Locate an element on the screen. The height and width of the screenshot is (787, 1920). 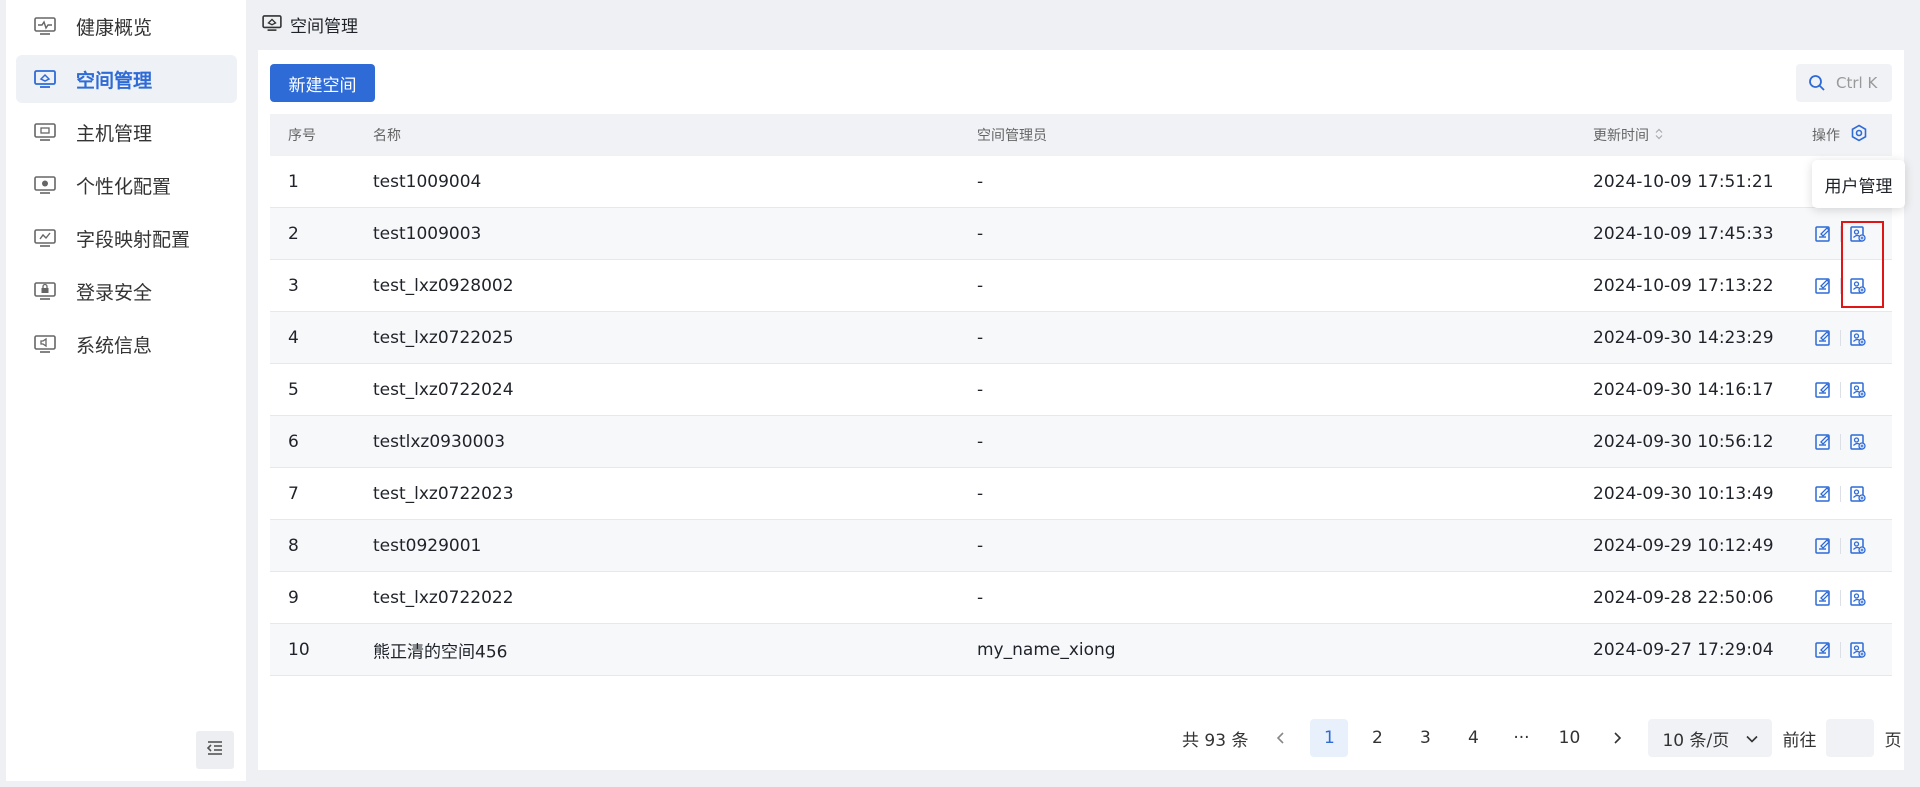
page-button: 2 is located at coordinates (1377, 738).